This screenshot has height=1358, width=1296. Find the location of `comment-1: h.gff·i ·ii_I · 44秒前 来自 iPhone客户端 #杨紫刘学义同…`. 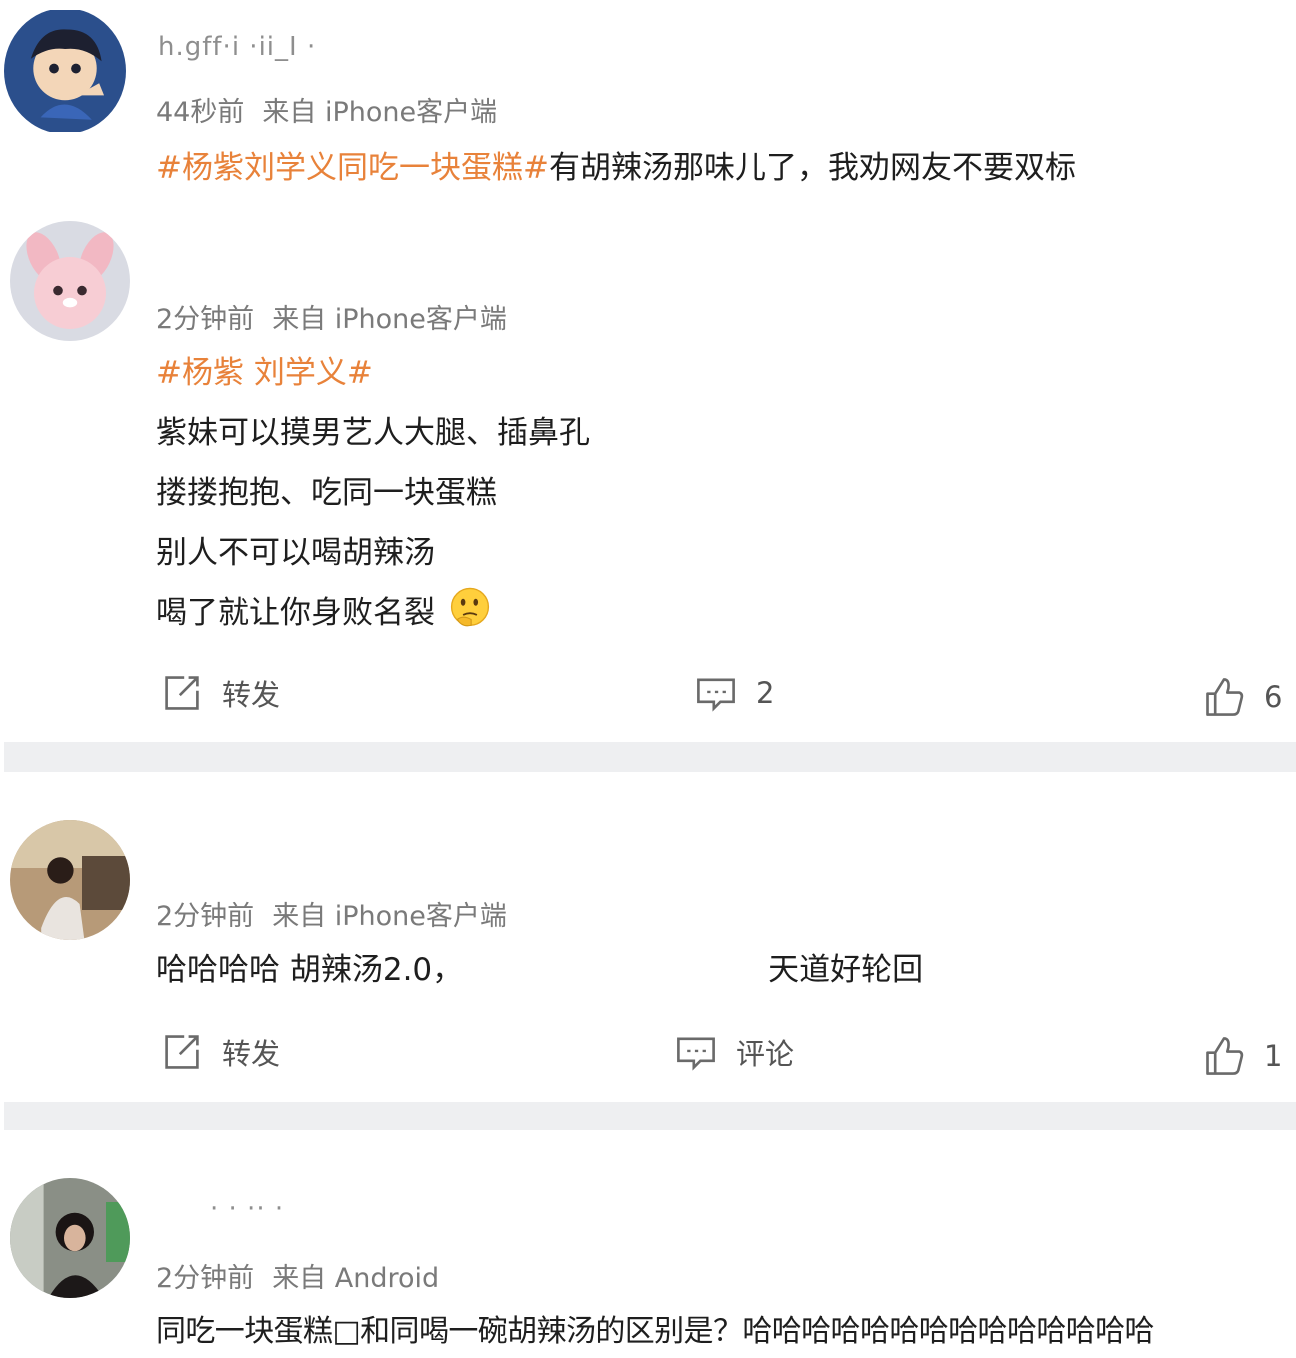

comment-1: h.gff·i ·ii_I · 44秒前 来自 iPhone客户端 #杨紫刘学义同… is located at coordinates (648, 97).